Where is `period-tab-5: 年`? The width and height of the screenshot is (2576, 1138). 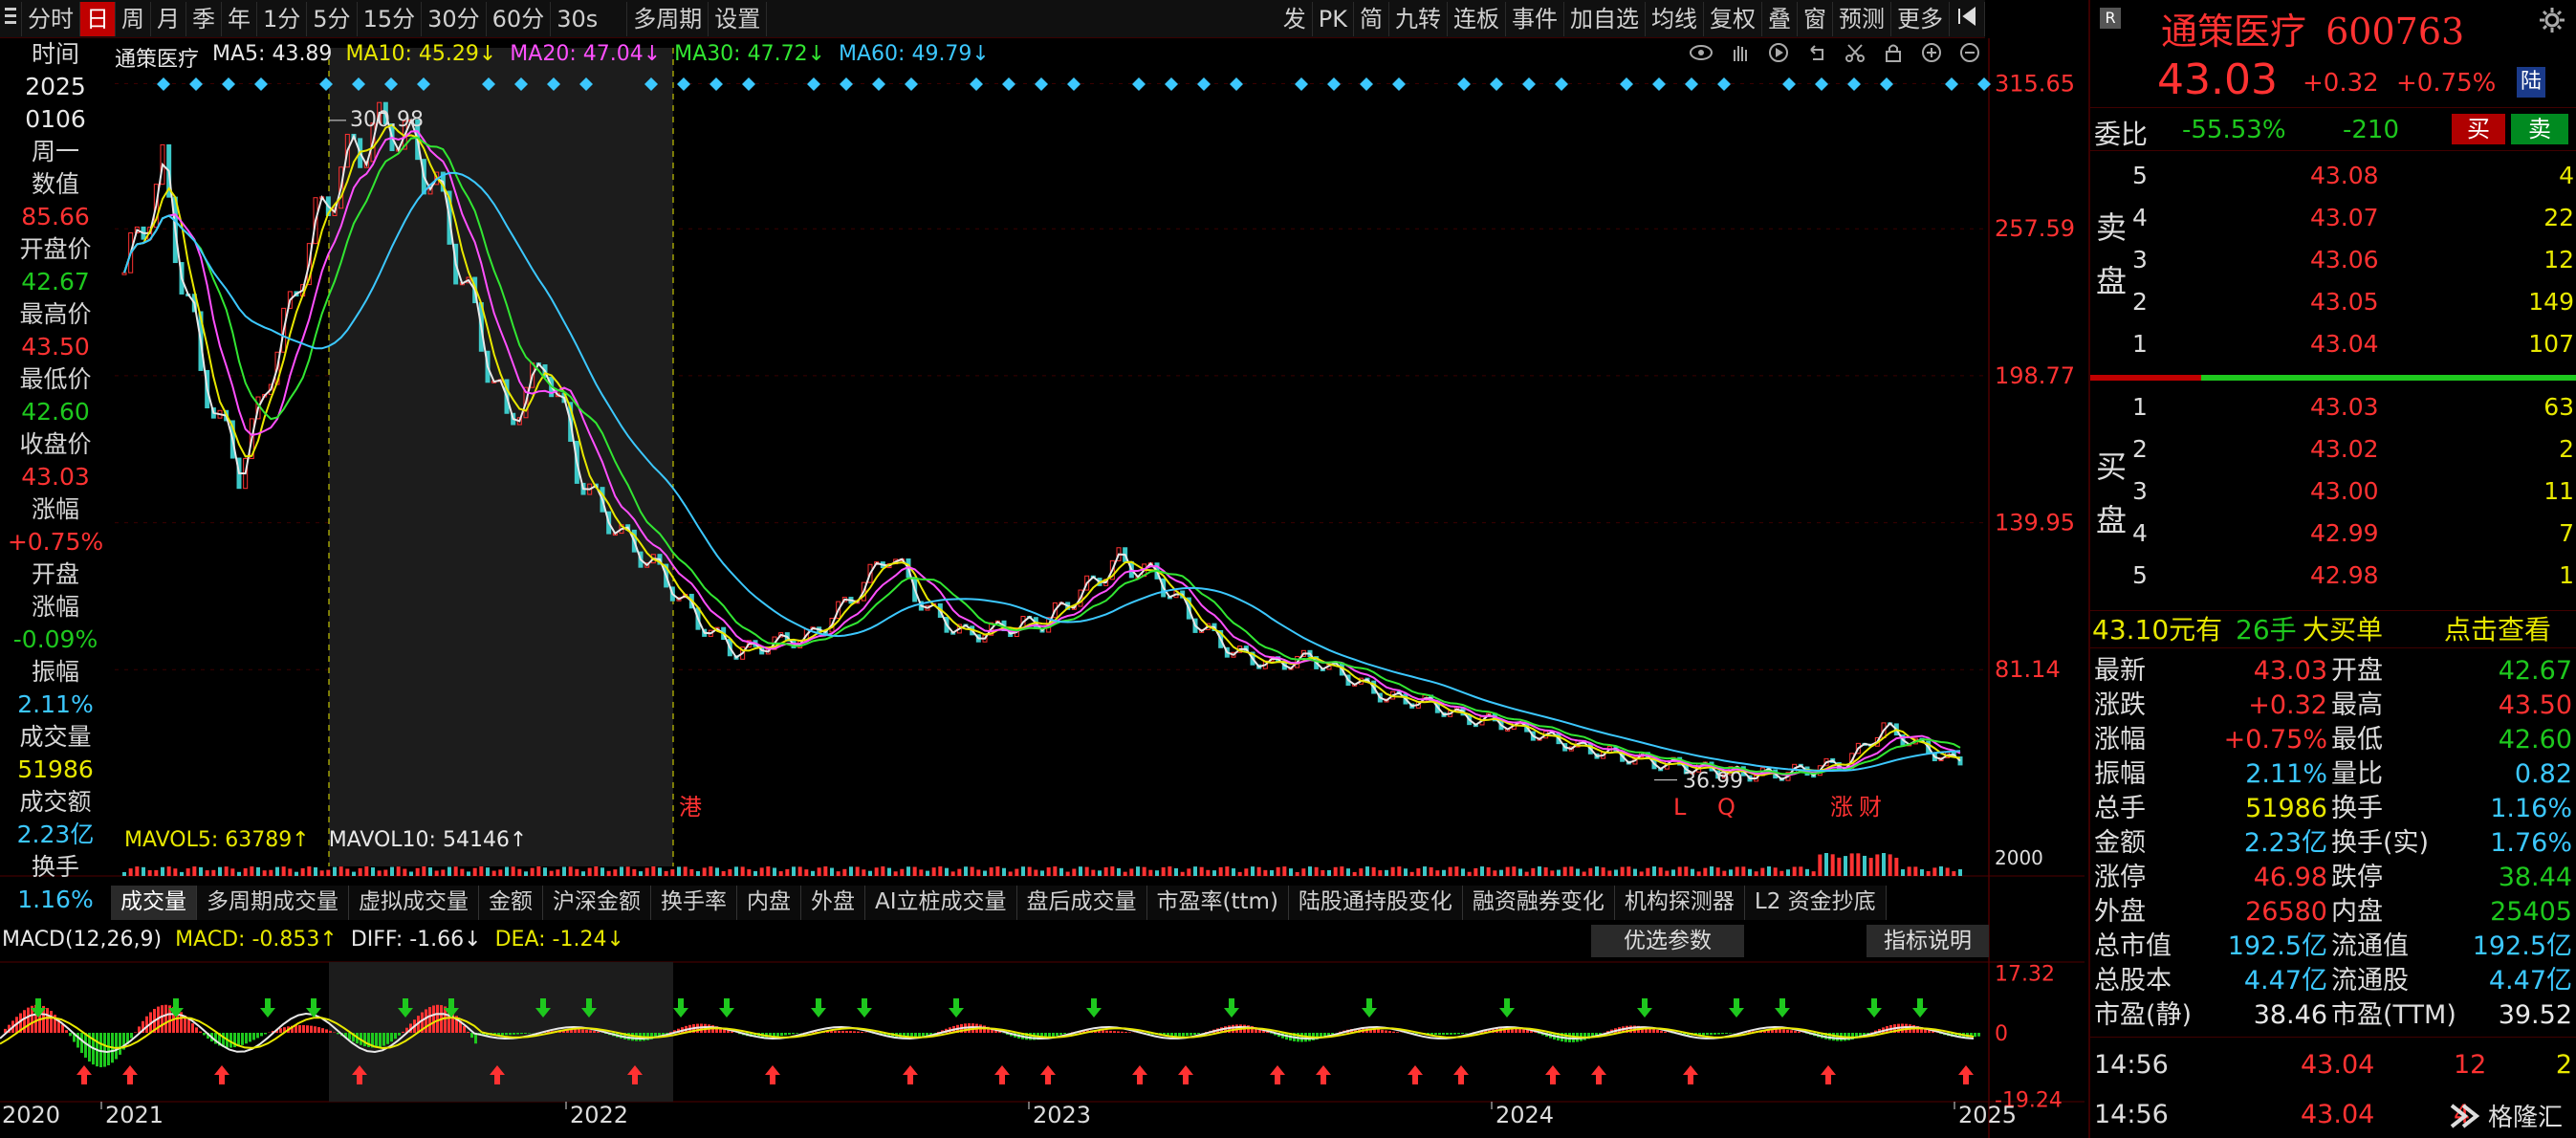
period-tab-5: 年 is located at coordinates (239, 18).